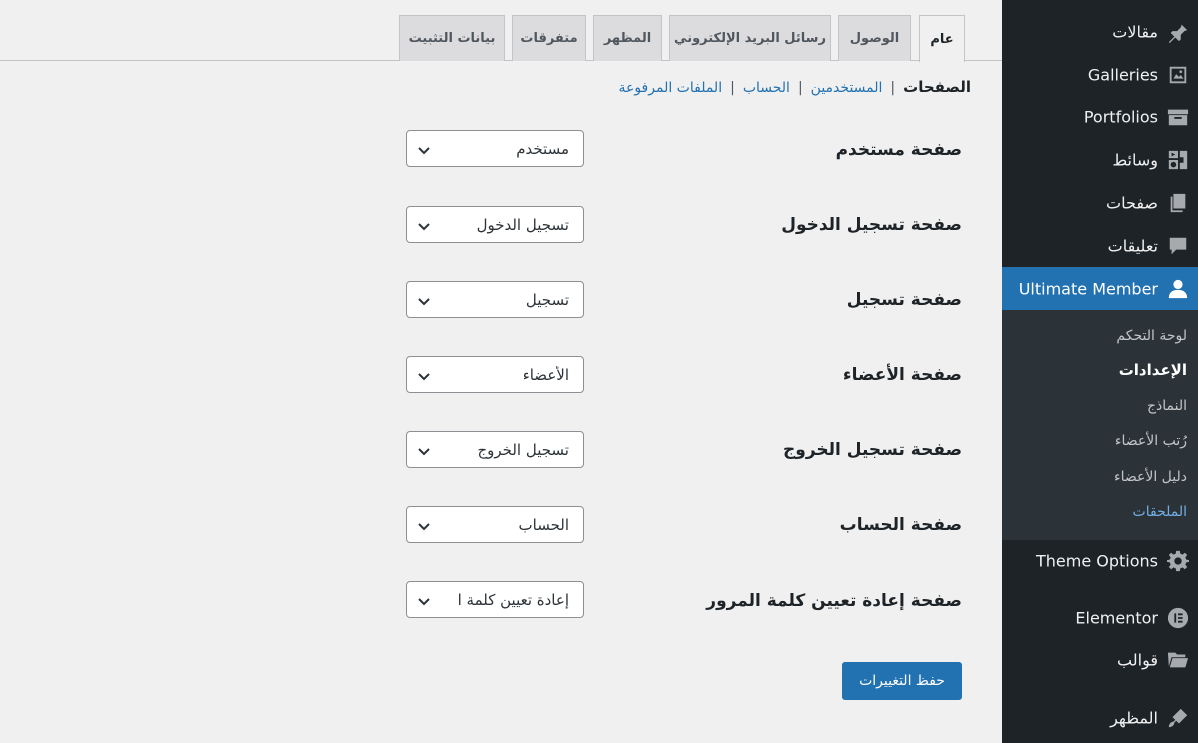 The height and width of the screenshot is (743, 1198). I want to click on appearance-icon, so click(1178, 718).